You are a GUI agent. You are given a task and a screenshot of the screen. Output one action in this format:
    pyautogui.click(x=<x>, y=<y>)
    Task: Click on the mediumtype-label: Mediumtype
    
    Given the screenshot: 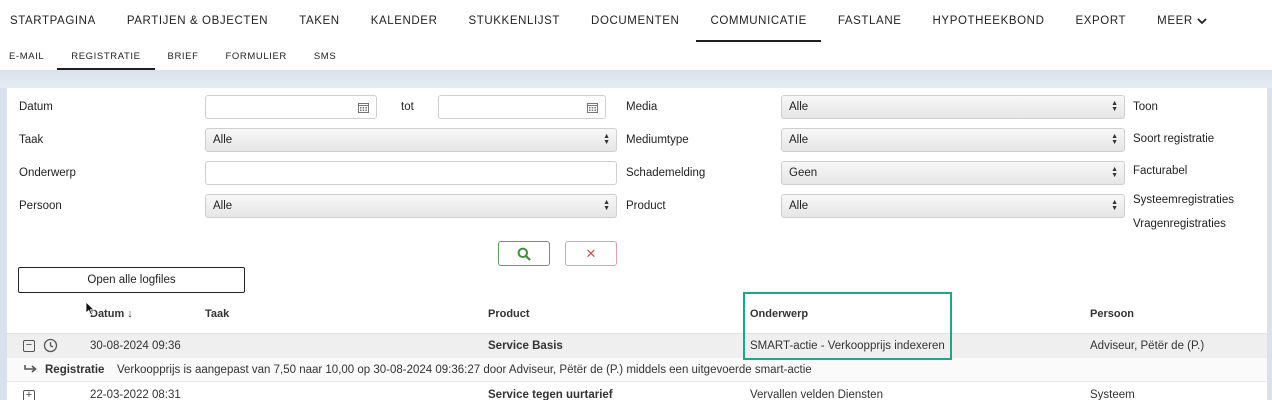 What is the action you would take?
    pyautogui.click(x=657, y=140)
    